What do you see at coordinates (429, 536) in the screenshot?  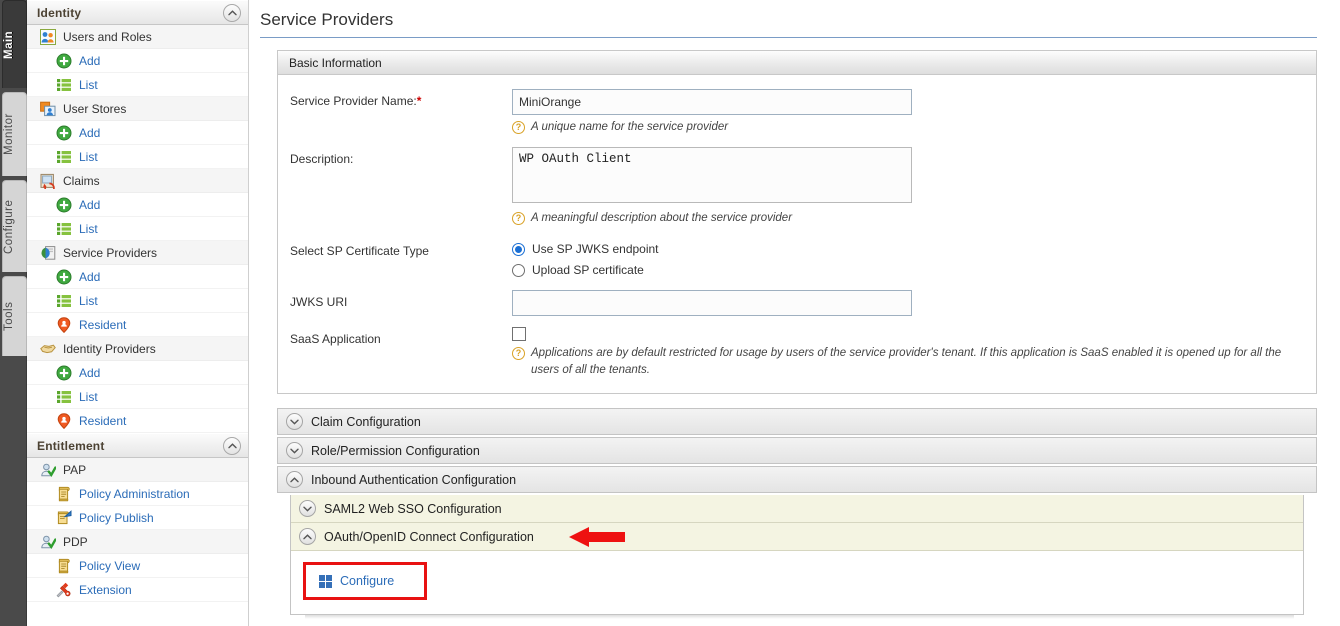 I see `subsection-oauth-openid-connect-configuration-label: OAuth/OpenID Connect Configuration` at bounding box center [429, 536].